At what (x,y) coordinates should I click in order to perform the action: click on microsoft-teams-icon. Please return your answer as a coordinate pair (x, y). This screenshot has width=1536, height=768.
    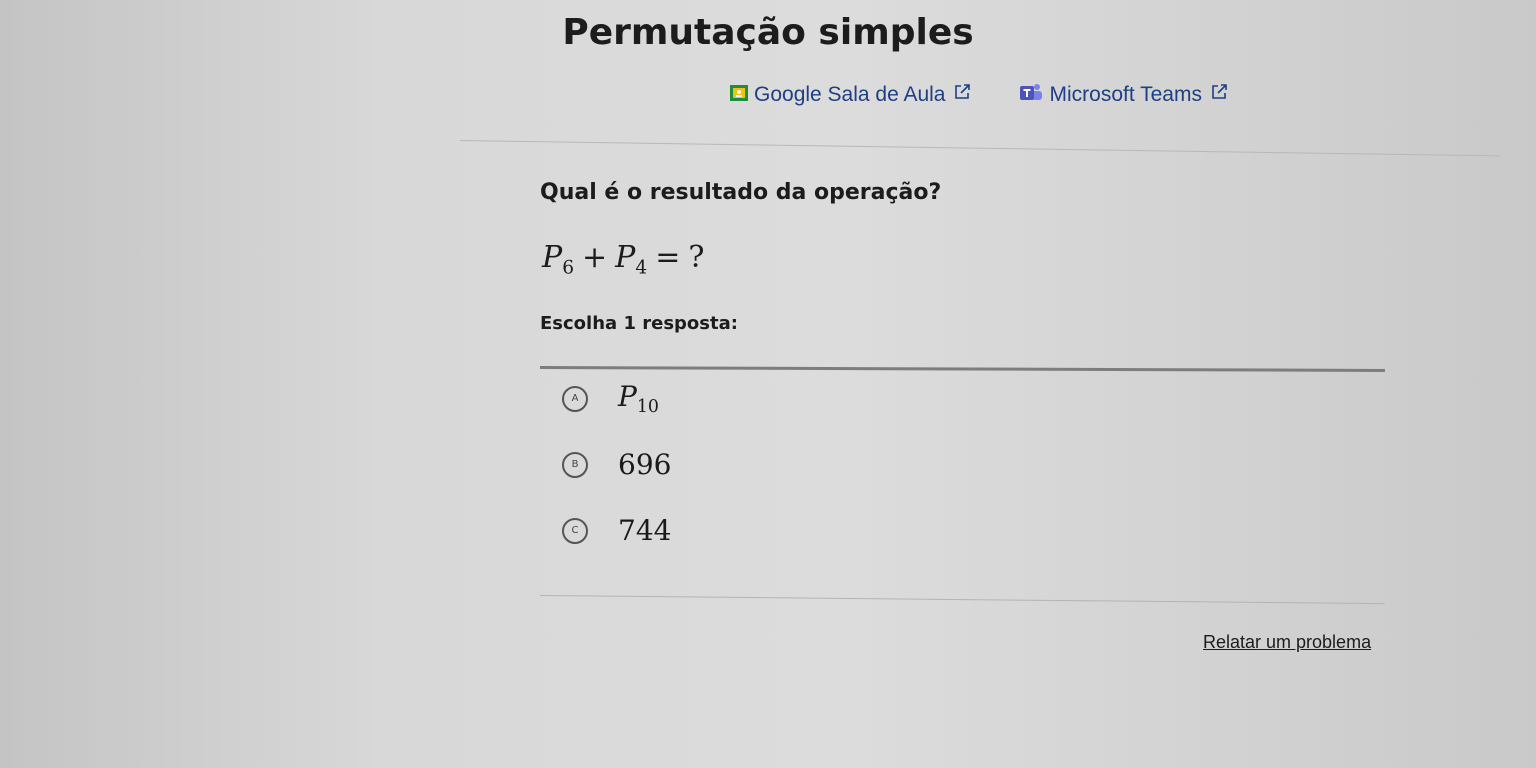
    Looking at the image, I should click on (1031, 95).